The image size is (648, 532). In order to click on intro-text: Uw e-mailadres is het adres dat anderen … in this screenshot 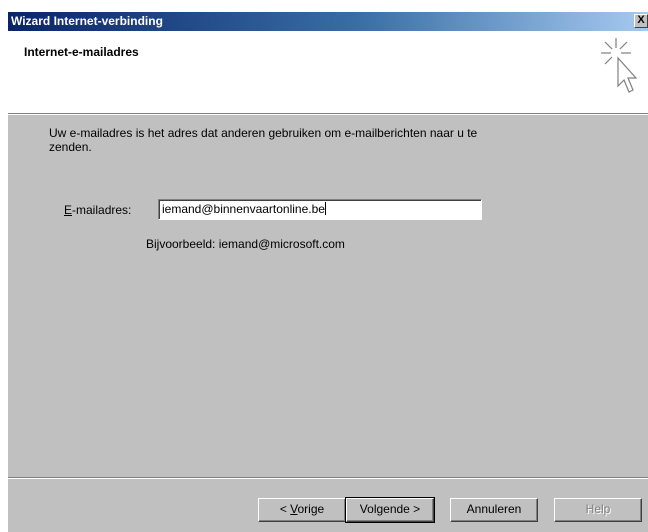, I will do `click(263, 140)`.